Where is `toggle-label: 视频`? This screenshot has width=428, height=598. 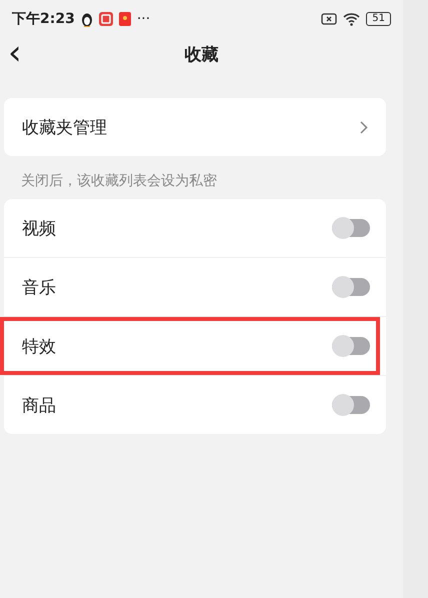
toggle-label: 视频 is located at coordinates (39, 229).